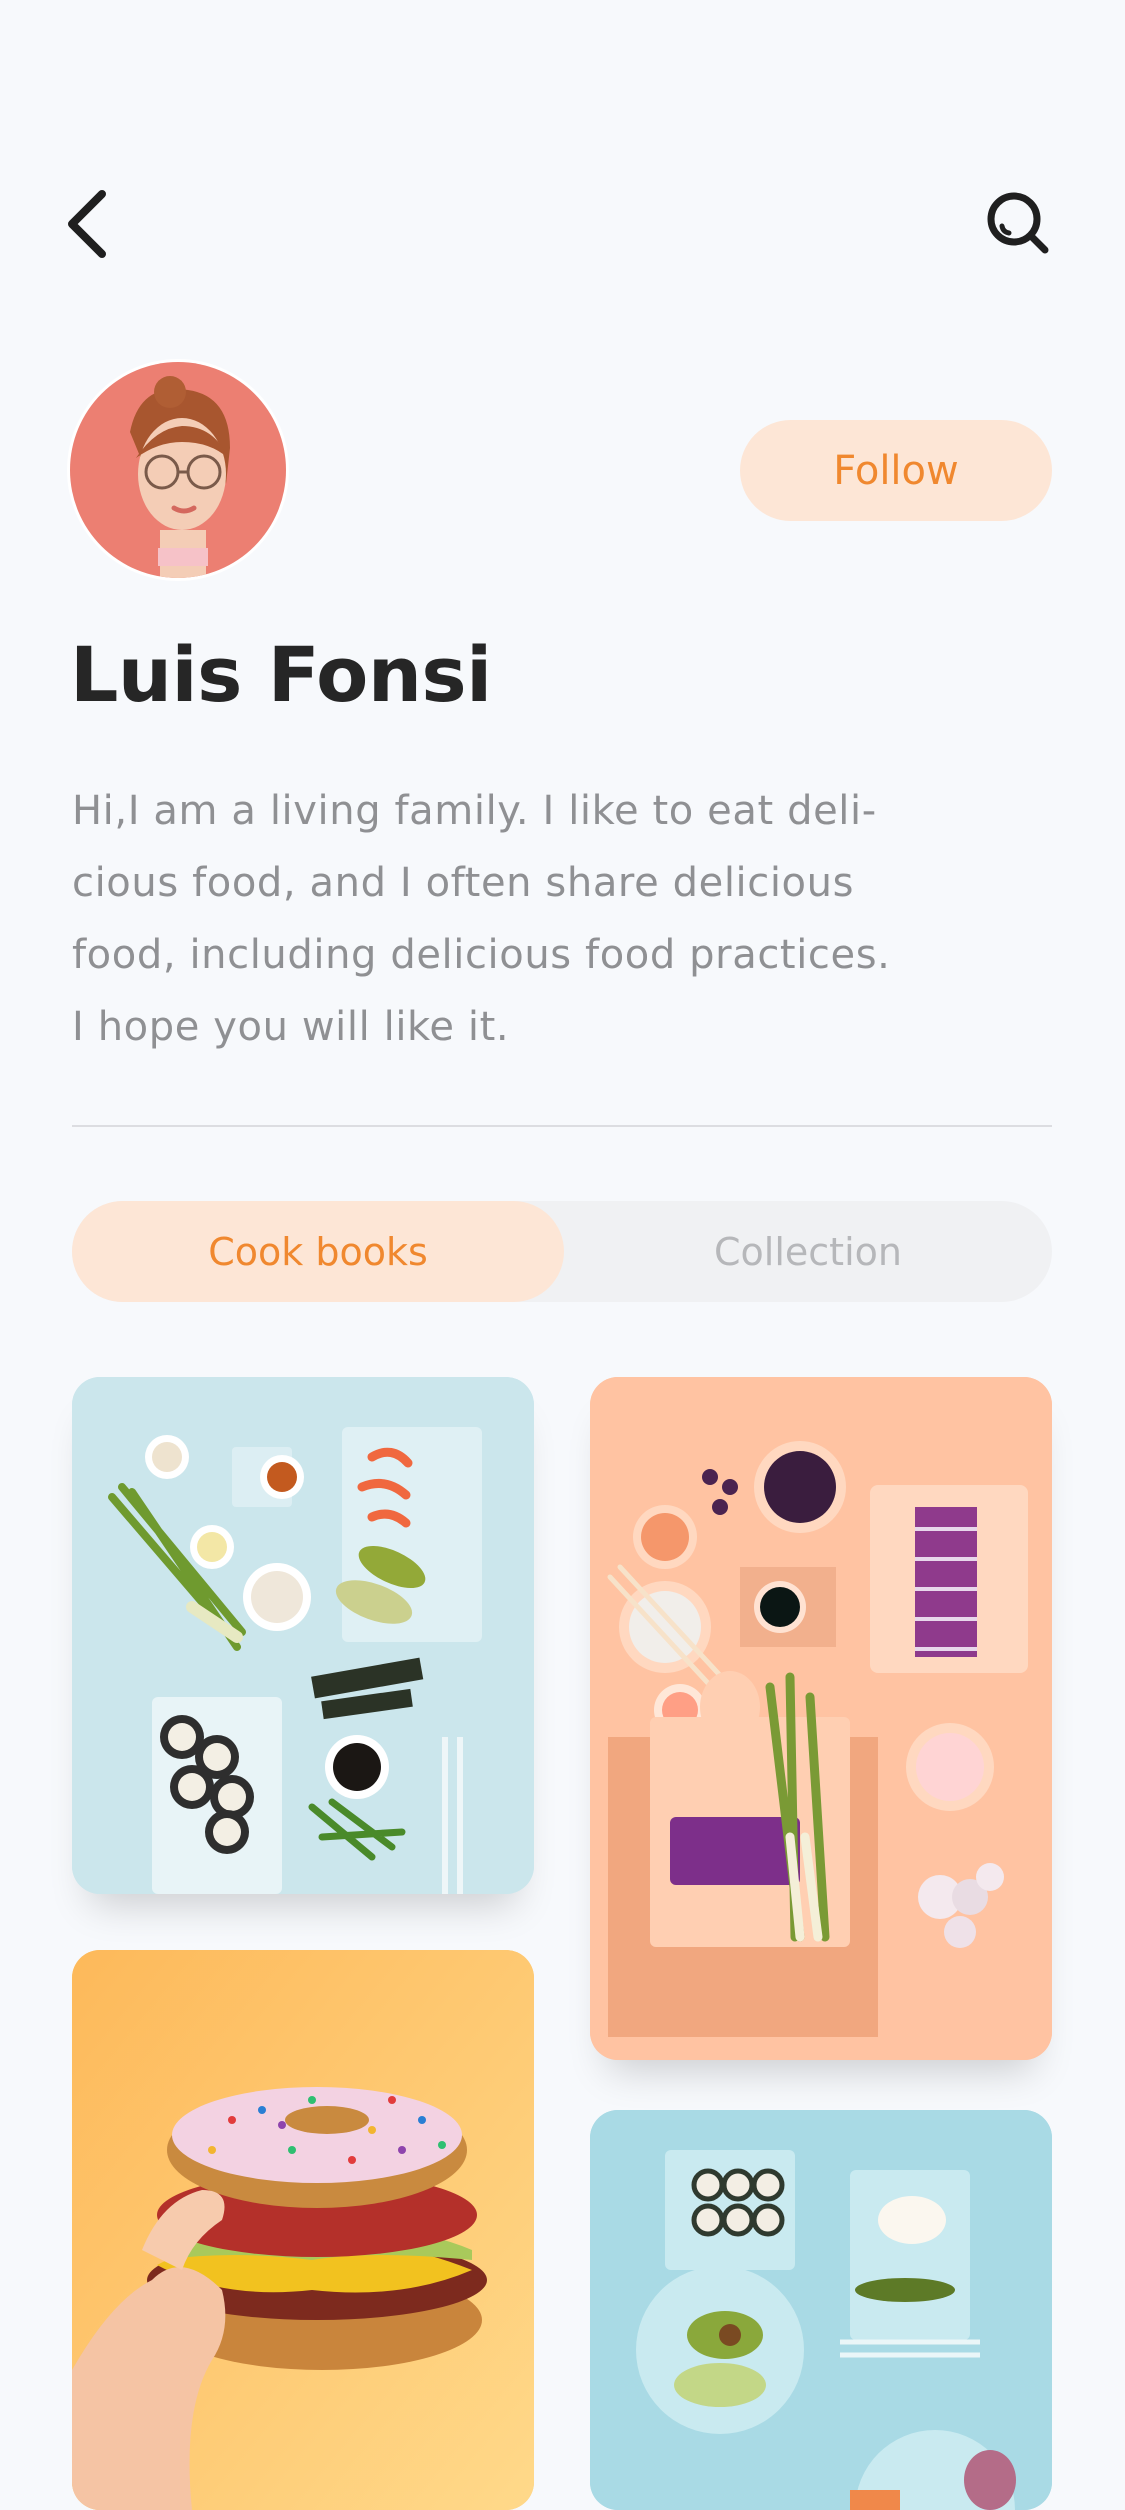 The image size is (1125, 2510). I want to click on cookbook-card-sushi-ingredients, so click(303, 1635).